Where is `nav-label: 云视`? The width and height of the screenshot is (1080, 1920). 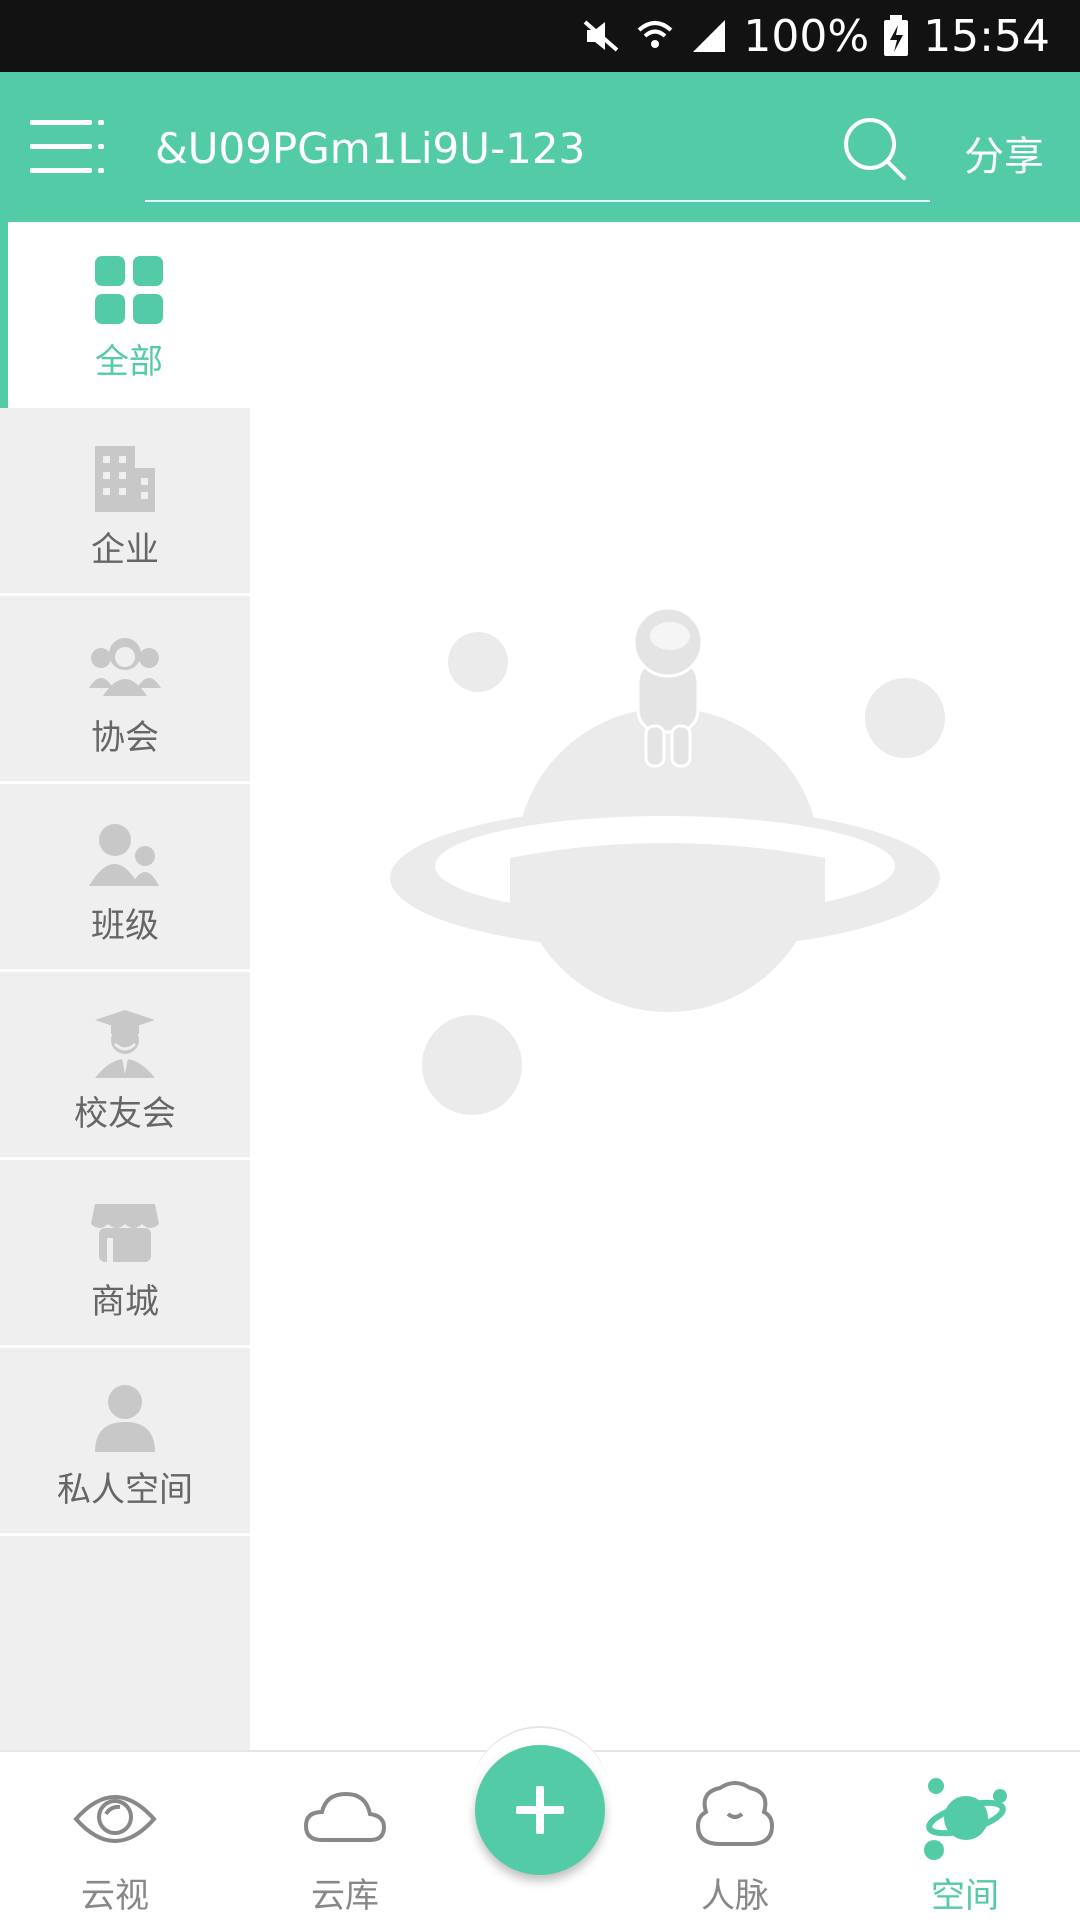
nav-label: 云视 is located at coordinates (115, 1896).